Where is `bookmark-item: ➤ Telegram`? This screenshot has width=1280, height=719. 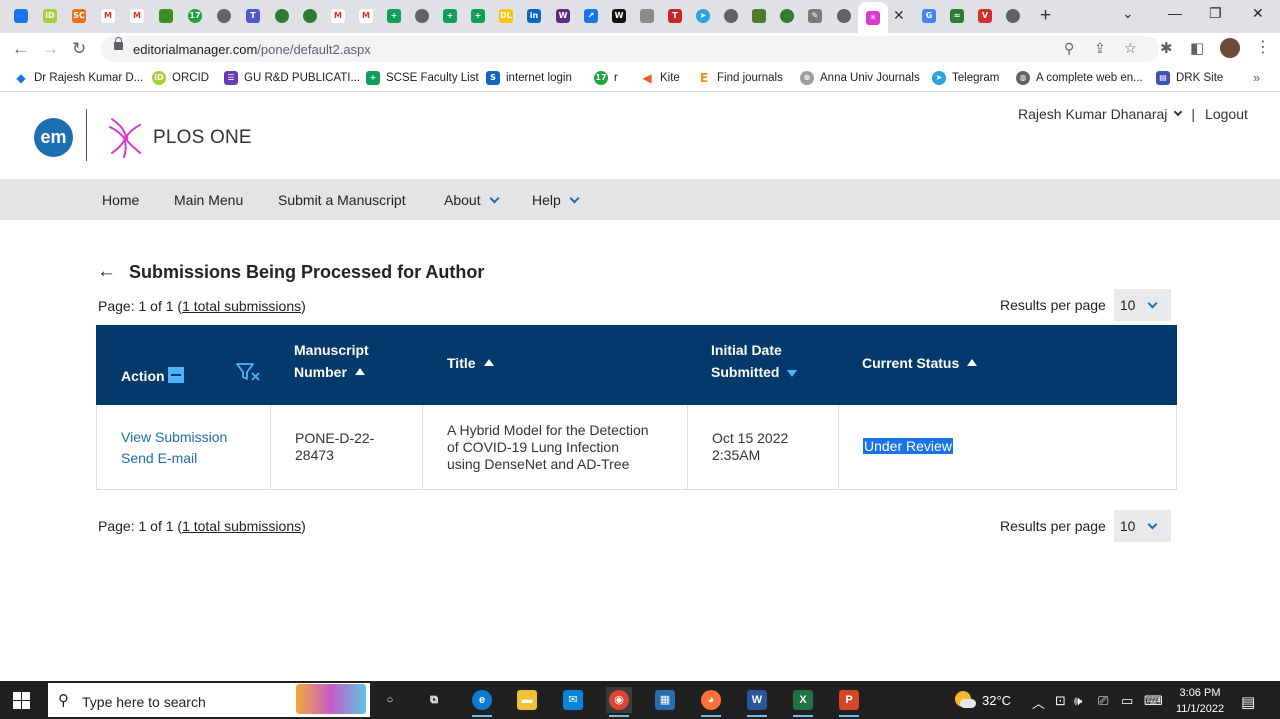 bookmark-item: ➤ Telegram is located at coordinates (965, 78).